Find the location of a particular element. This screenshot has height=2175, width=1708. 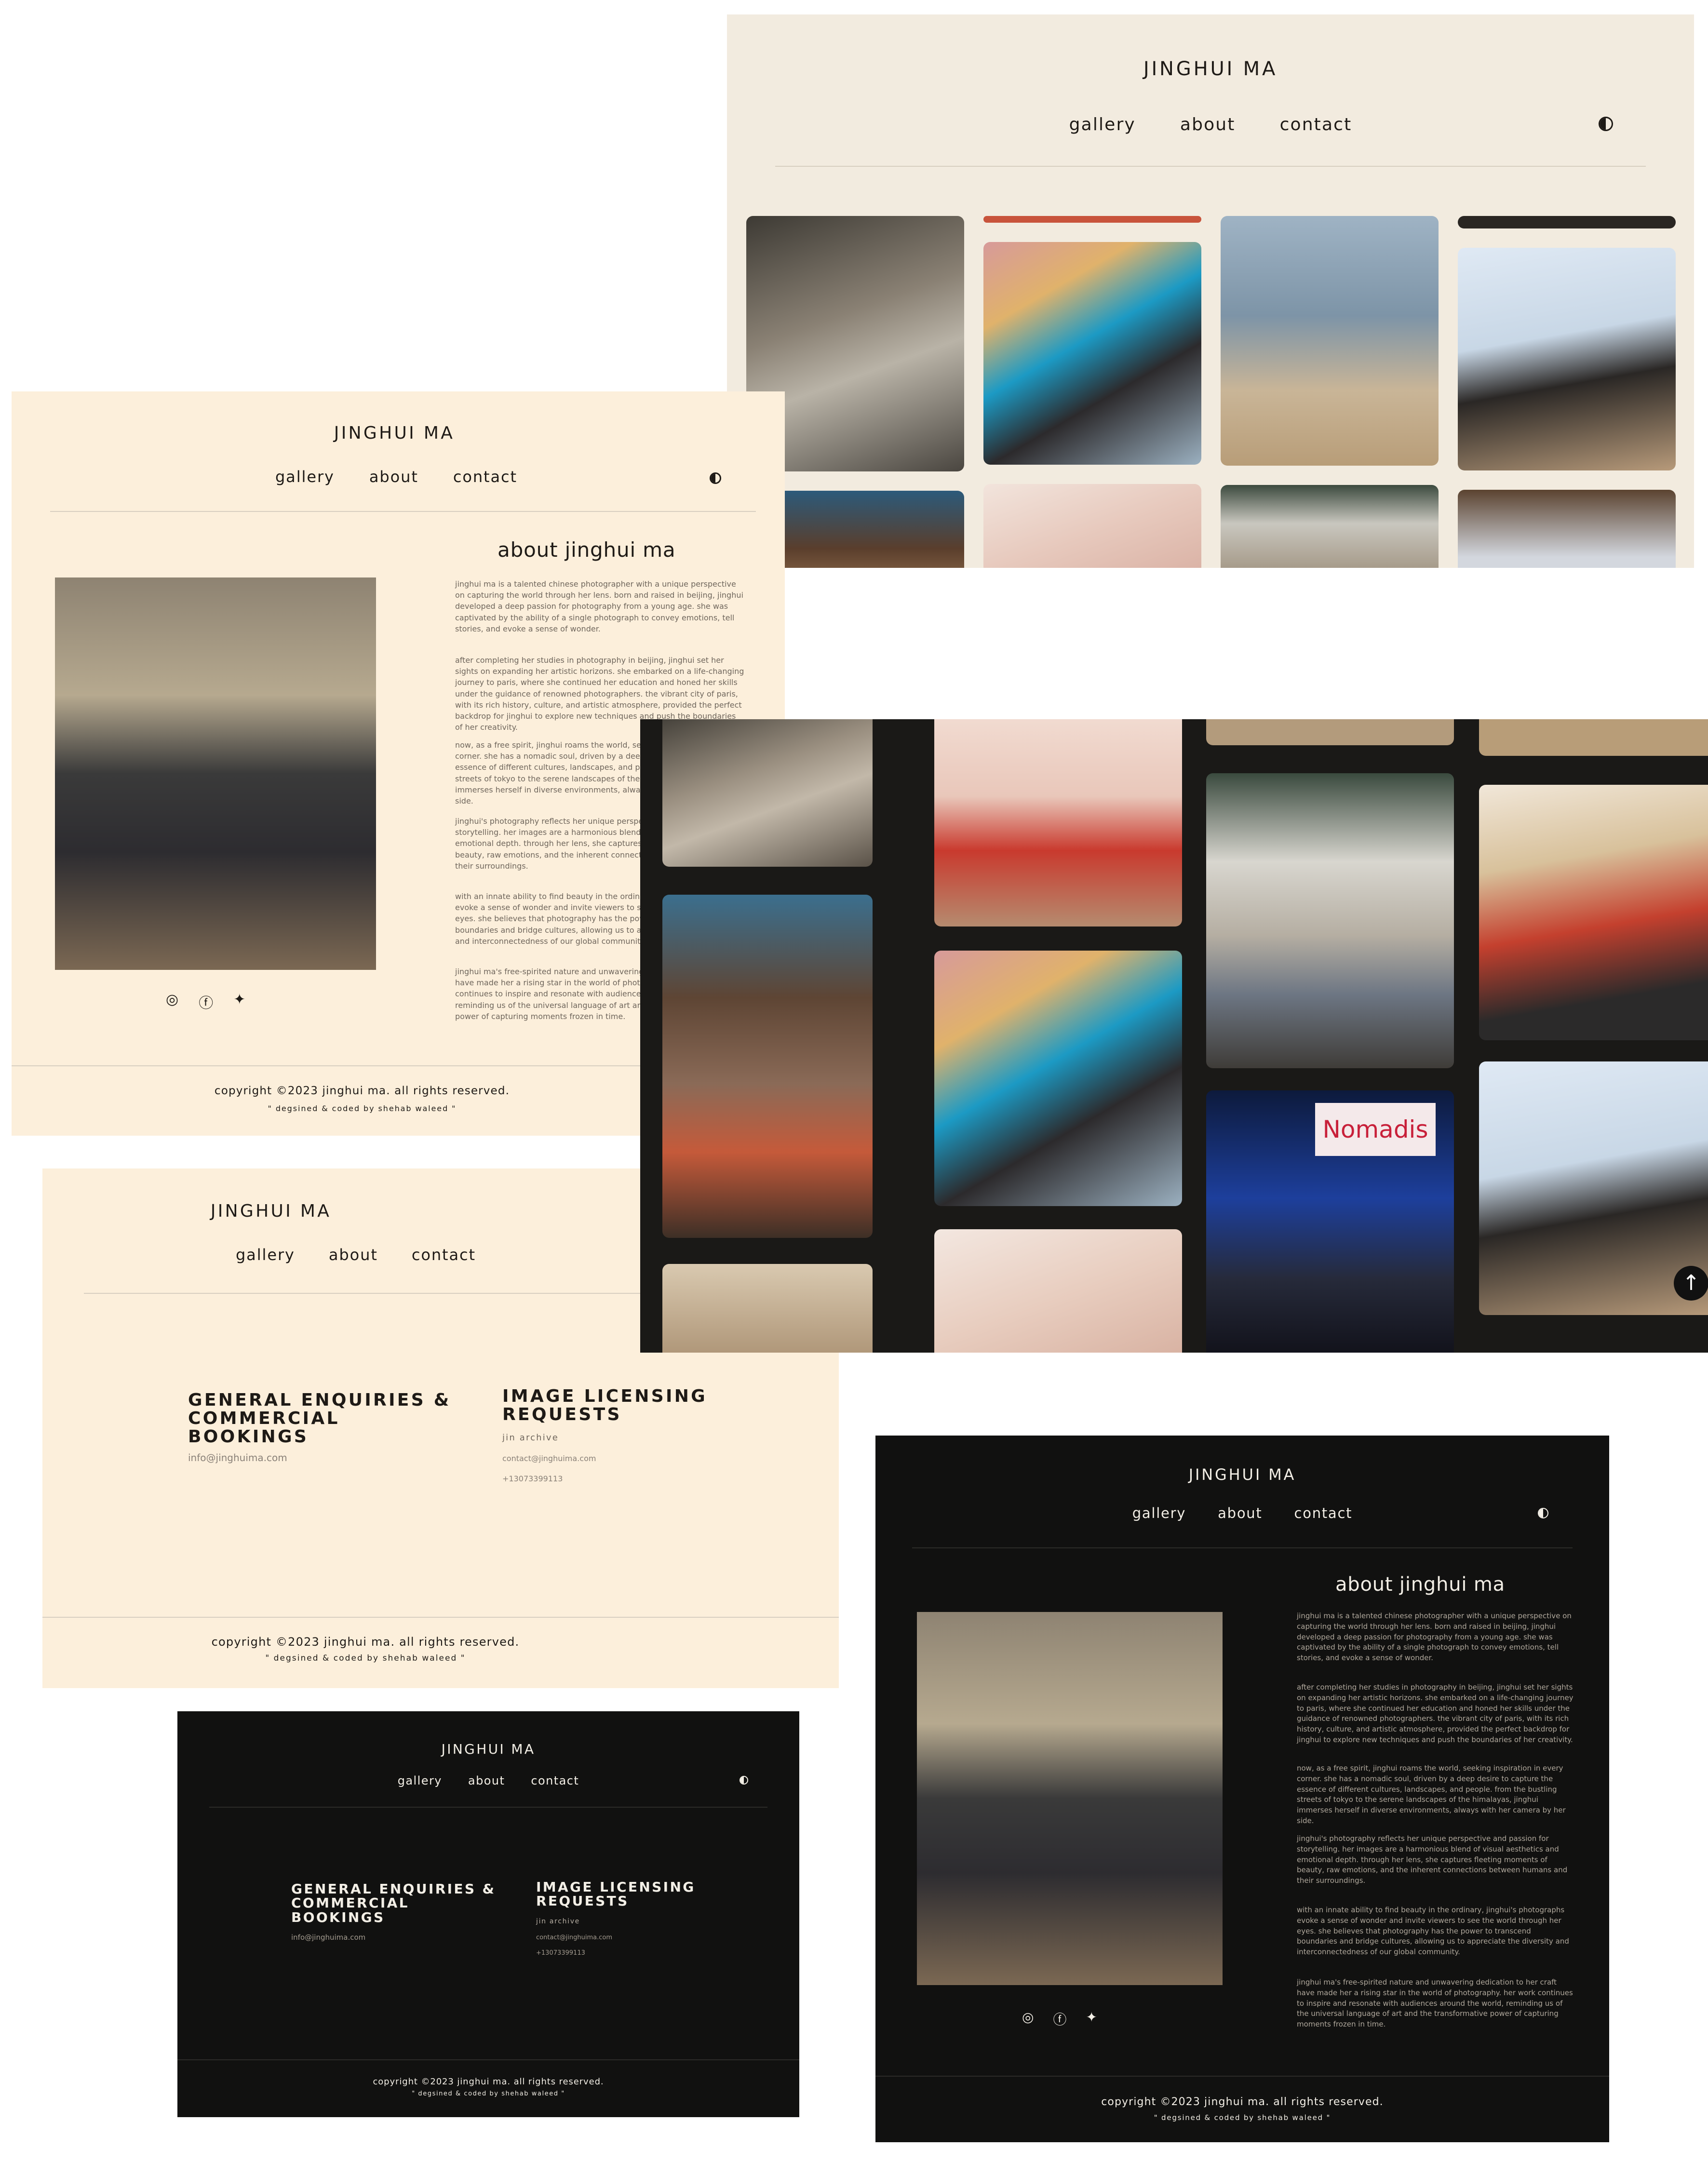

arrow-up-icon: ↑ is located at coordinates (1691, 1283).